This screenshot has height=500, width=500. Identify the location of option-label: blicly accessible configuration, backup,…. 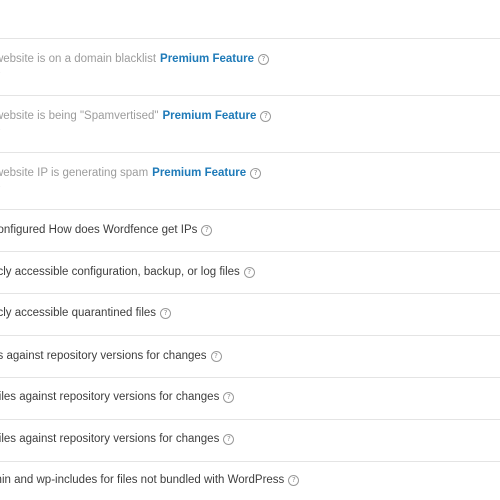
(120, 272).